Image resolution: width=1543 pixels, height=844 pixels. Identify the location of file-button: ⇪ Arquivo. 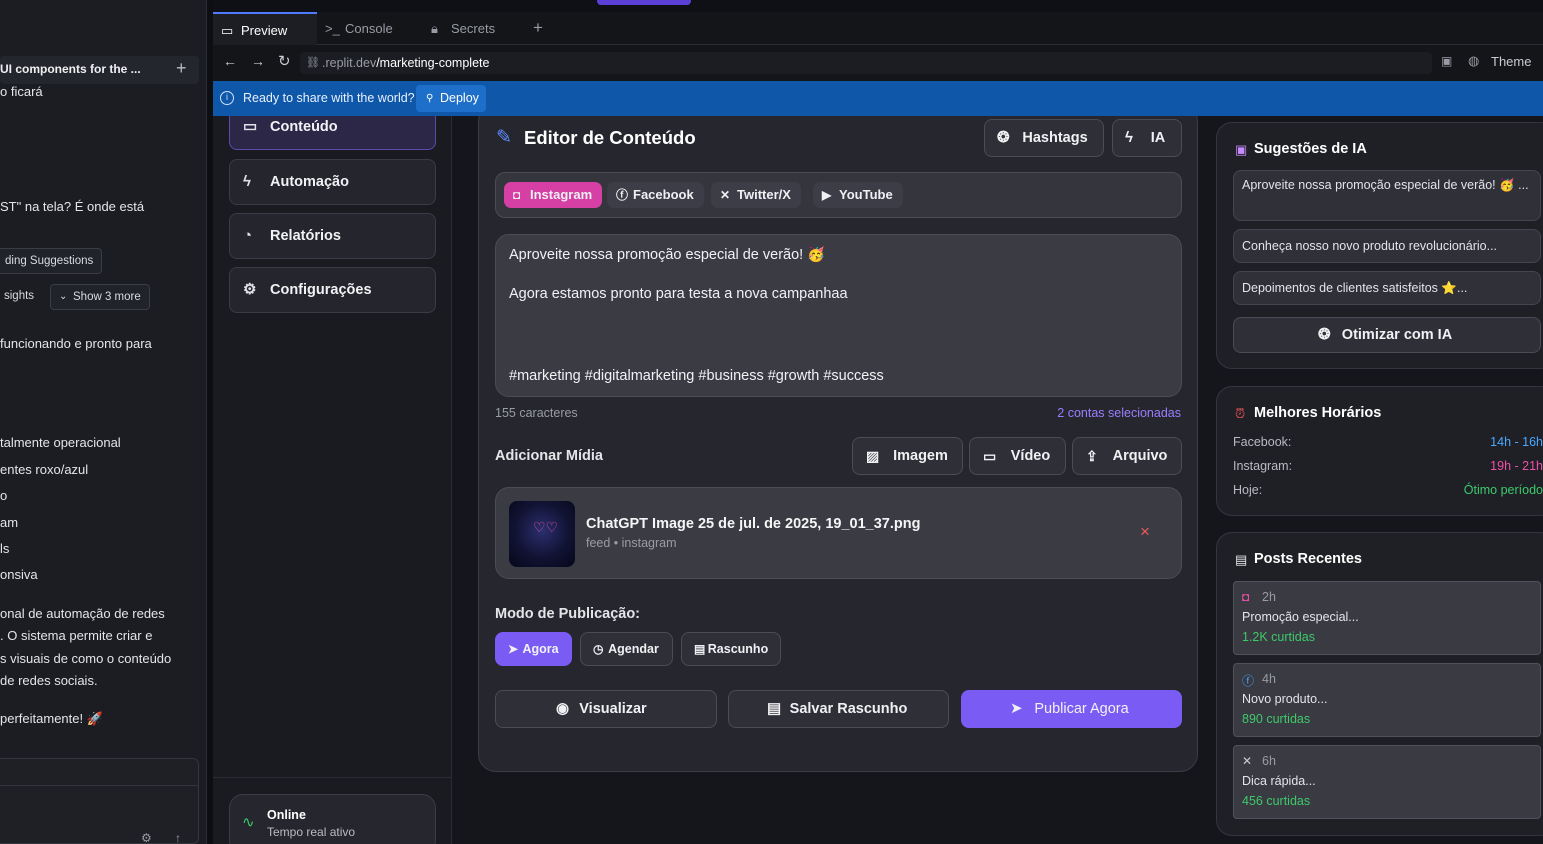
(1127, 456).